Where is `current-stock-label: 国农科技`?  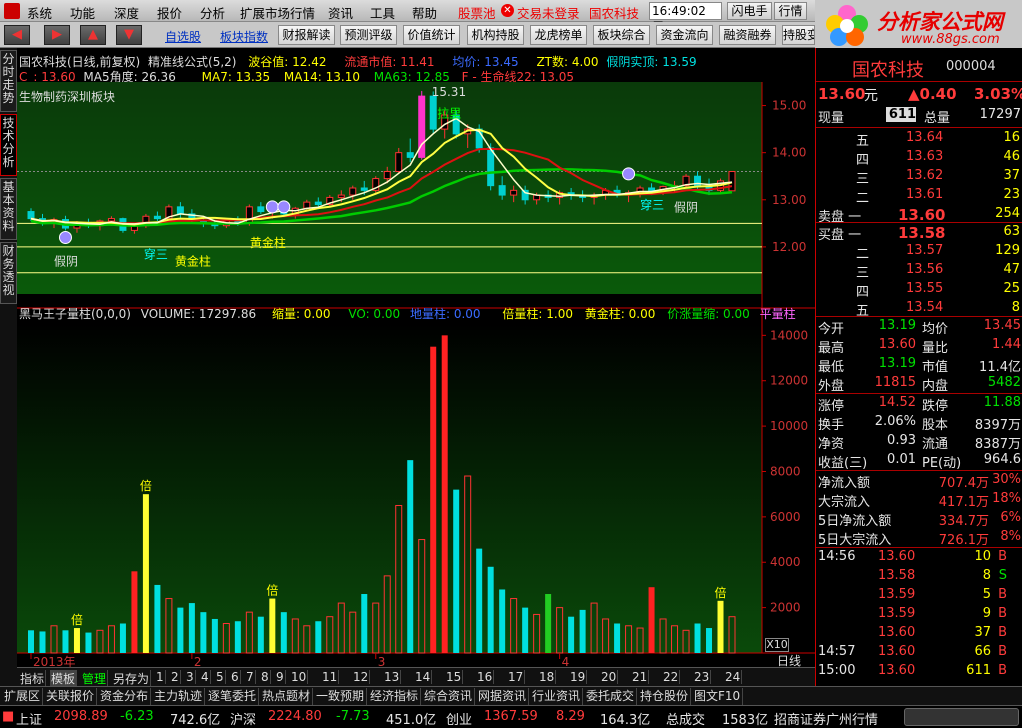
current-stock-label: 国农科技 is located at coordinates (614, 12).